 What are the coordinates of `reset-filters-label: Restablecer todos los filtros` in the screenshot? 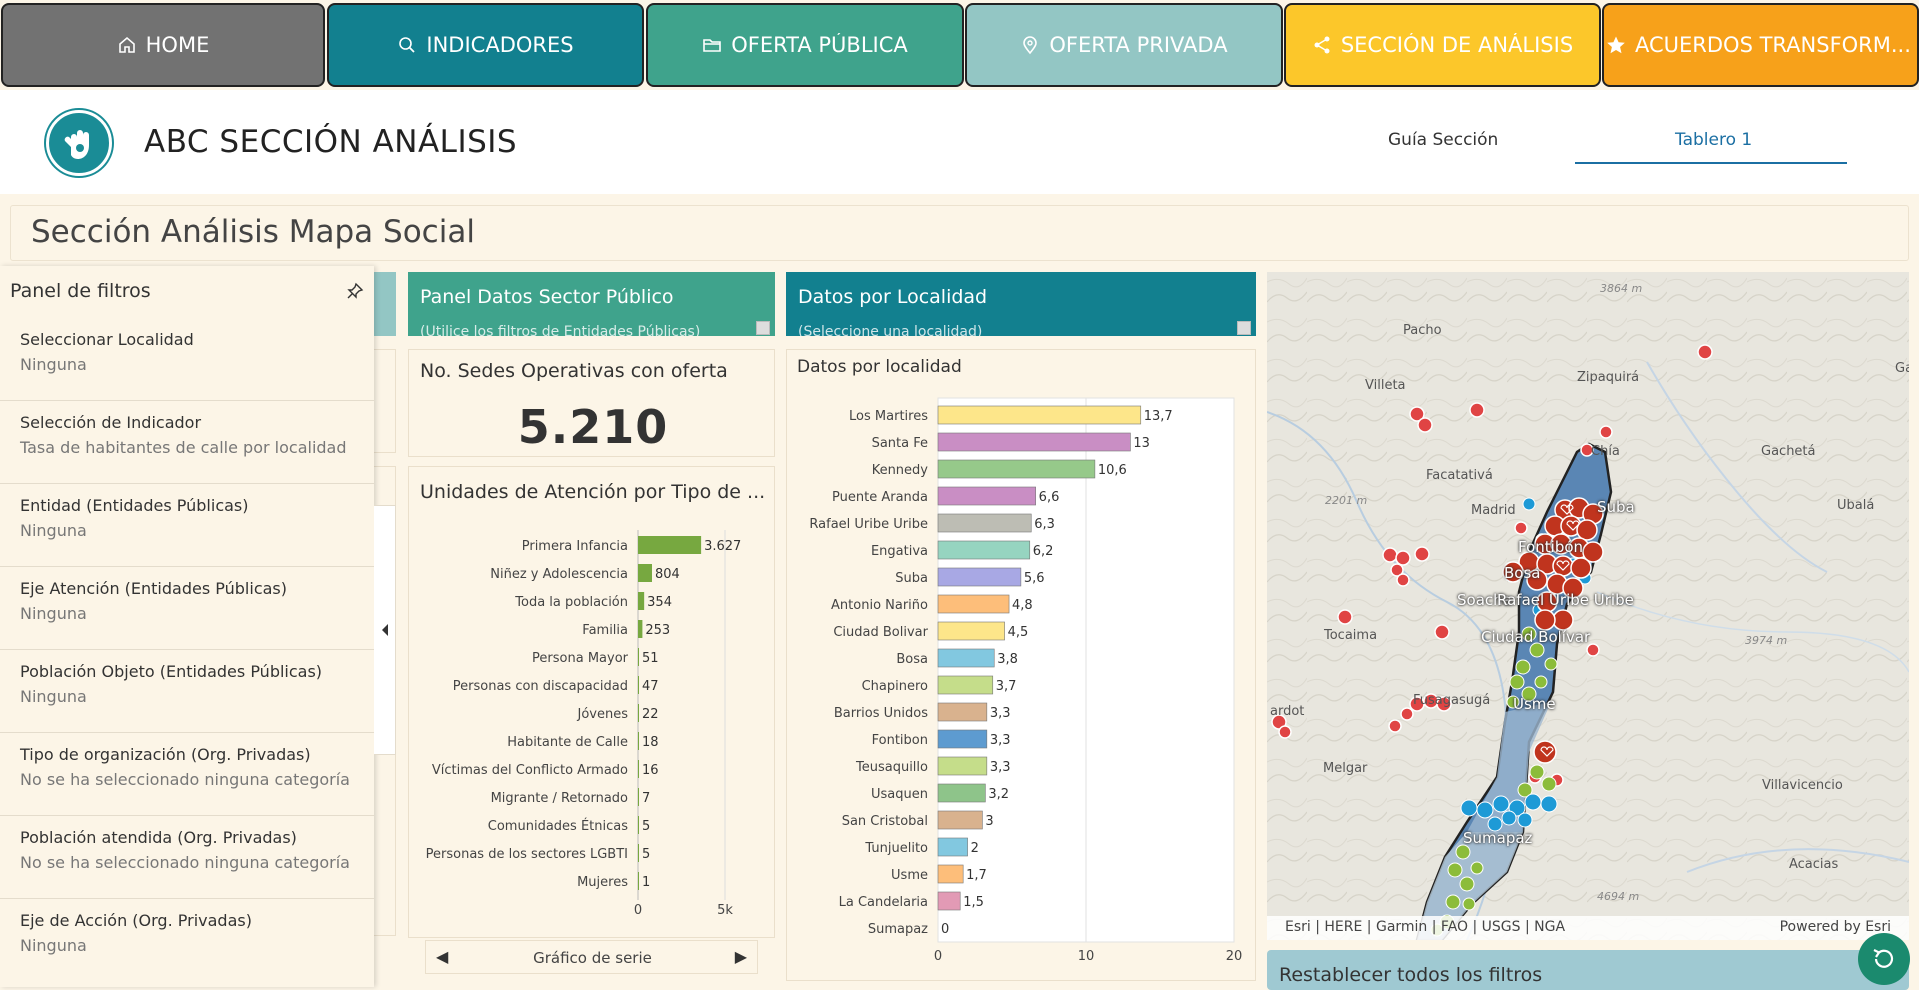 It's located at (1411, 975).